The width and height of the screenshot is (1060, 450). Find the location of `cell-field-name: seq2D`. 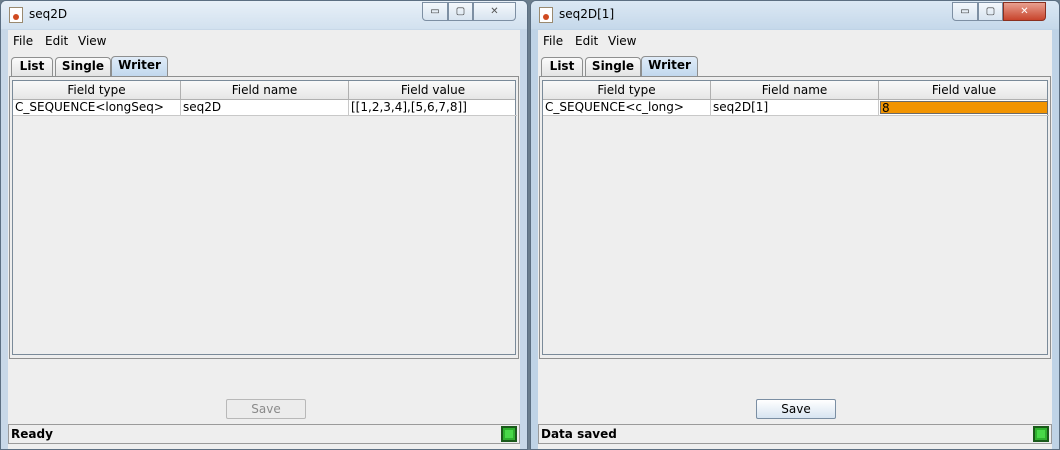

cell-field-name: seq2D is located at coordinates (265, 108).